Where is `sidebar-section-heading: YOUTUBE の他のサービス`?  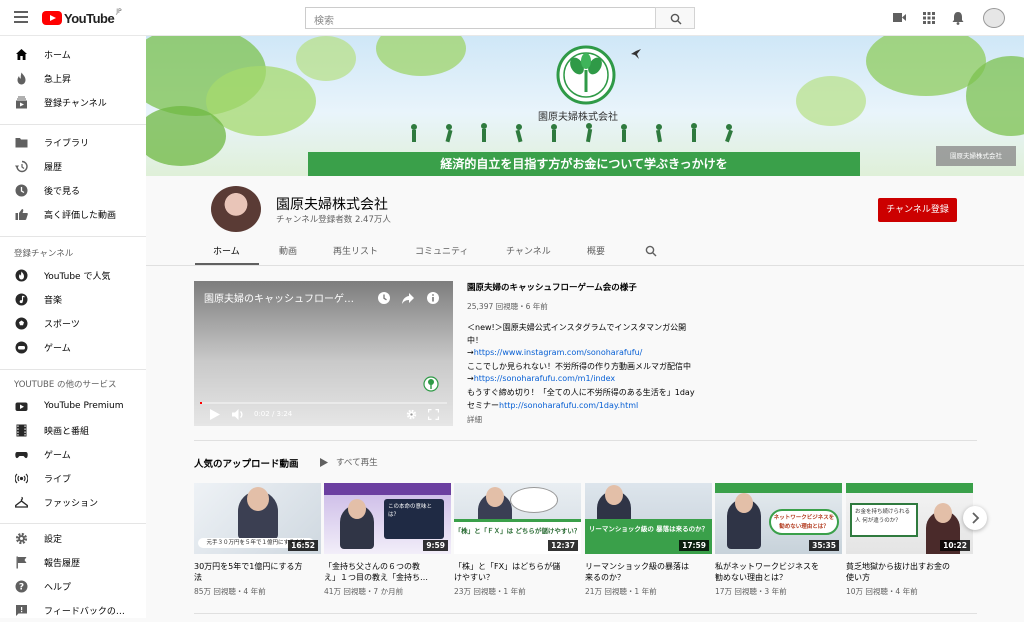 sidebar-section-heading: YOUTUBE の他のサービス is located at coordinates (65, 385).